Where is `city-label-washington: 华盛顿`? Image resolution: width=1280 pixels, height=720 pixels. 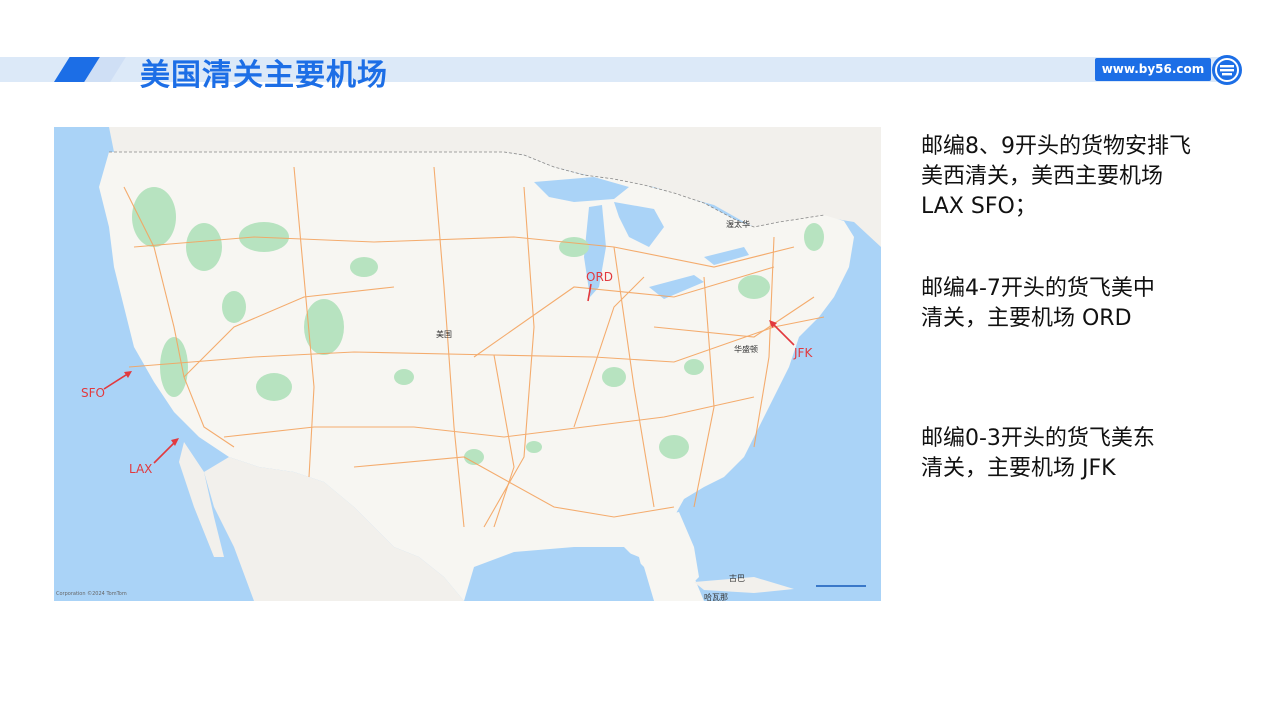 city-label-washington: 华盛顿 is located at coordinates (746, 349).